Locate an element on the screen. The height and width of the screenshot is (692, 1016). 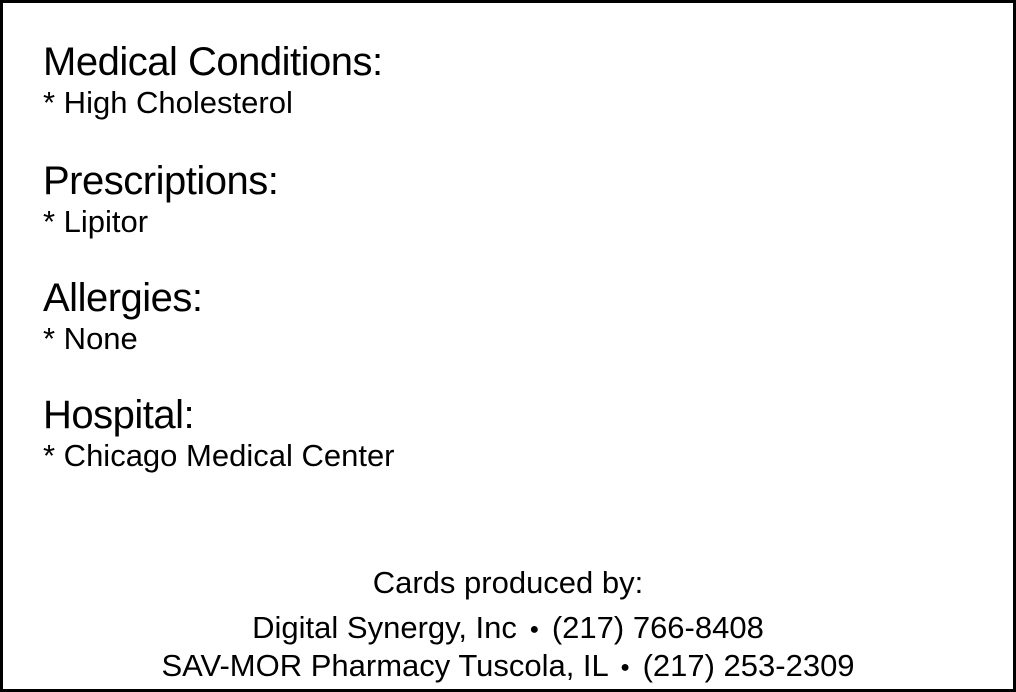
pharmacy-name: SAV-MOR Pharmacy Tuscola, IL is located at coordinates (384, 665).